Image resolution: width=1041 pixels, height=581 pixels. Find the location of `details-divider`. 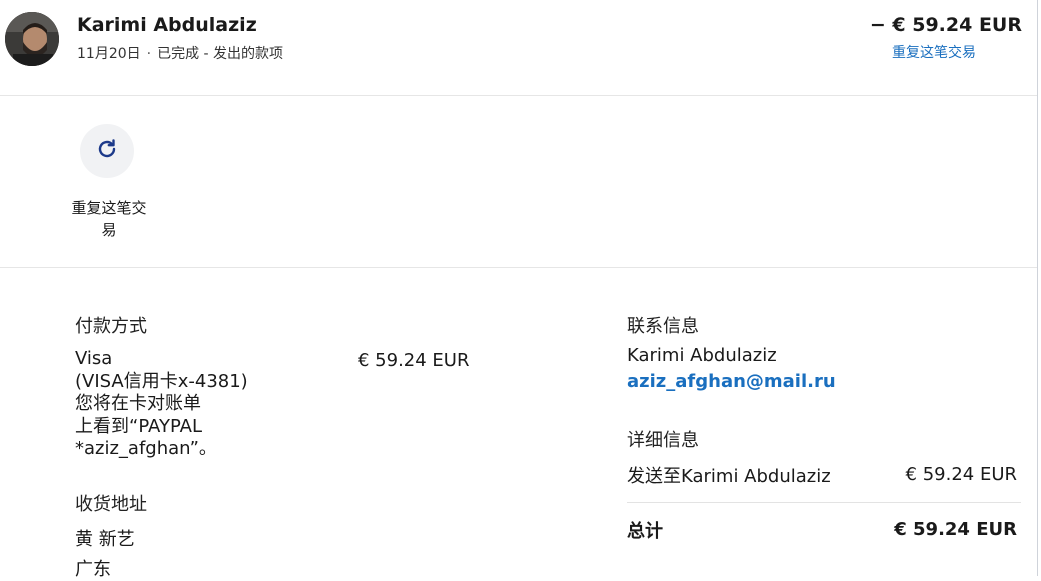

details-divider is located at coordinates (824, 502).